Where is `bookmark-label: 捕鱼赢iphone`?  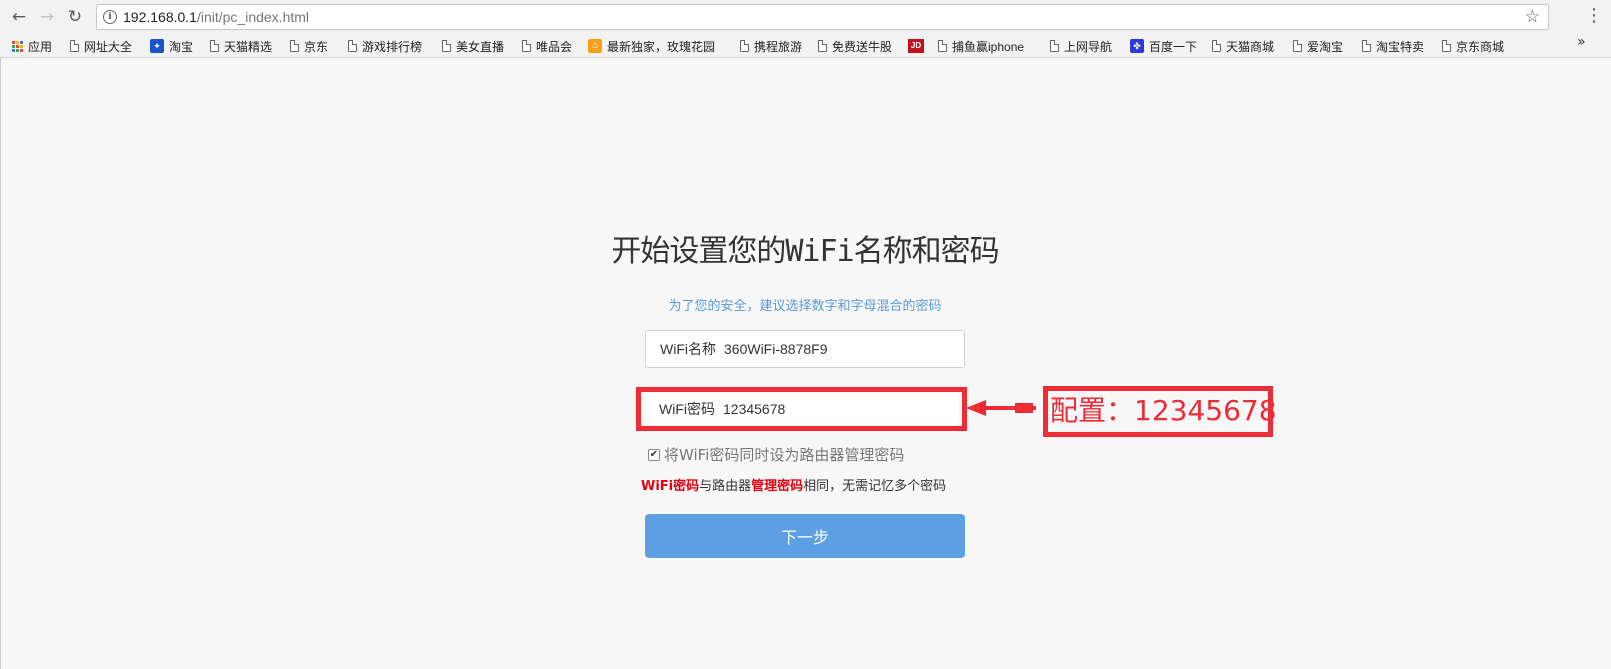
bookmark-label: 捕鱼赢iphone is located at coordinates (988, 46).